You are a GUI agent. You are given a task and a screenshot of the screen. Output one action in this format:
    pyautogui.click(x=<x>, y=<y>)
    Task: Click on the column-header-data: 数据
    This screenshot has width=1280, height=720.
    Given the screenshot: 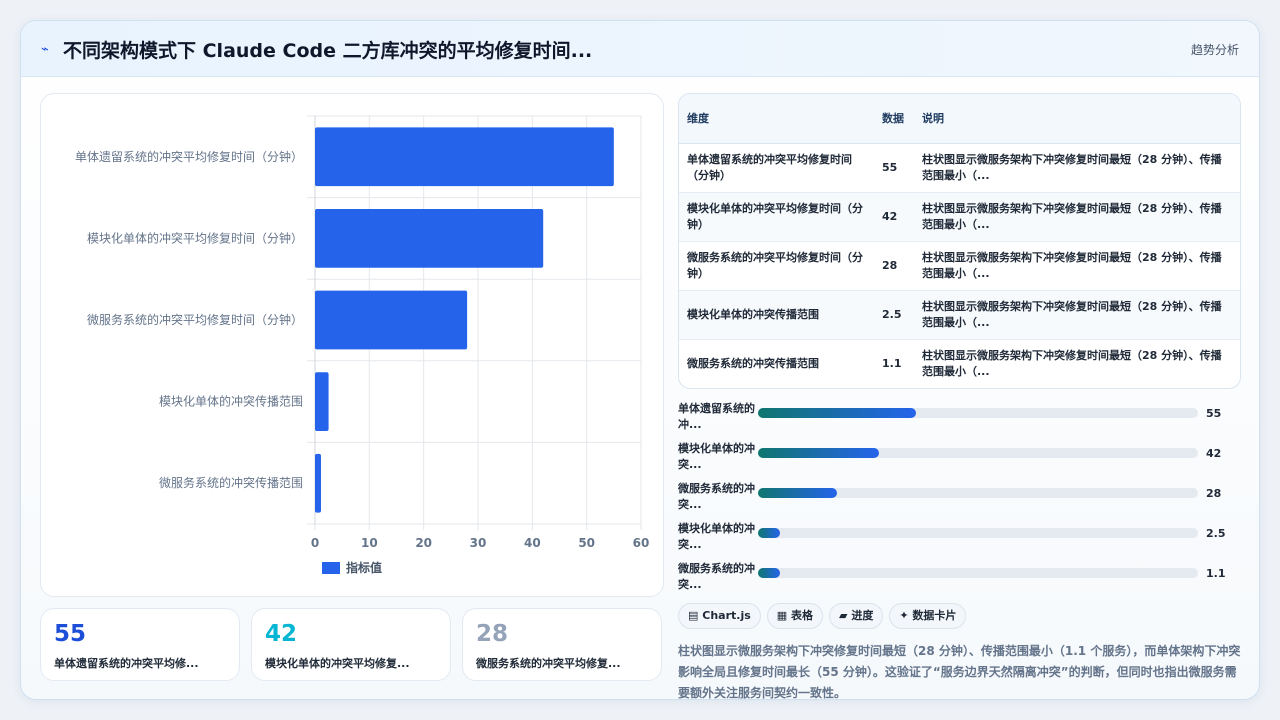 What is the action you would take?
    pyautogui.click(x=894, y=119)
    